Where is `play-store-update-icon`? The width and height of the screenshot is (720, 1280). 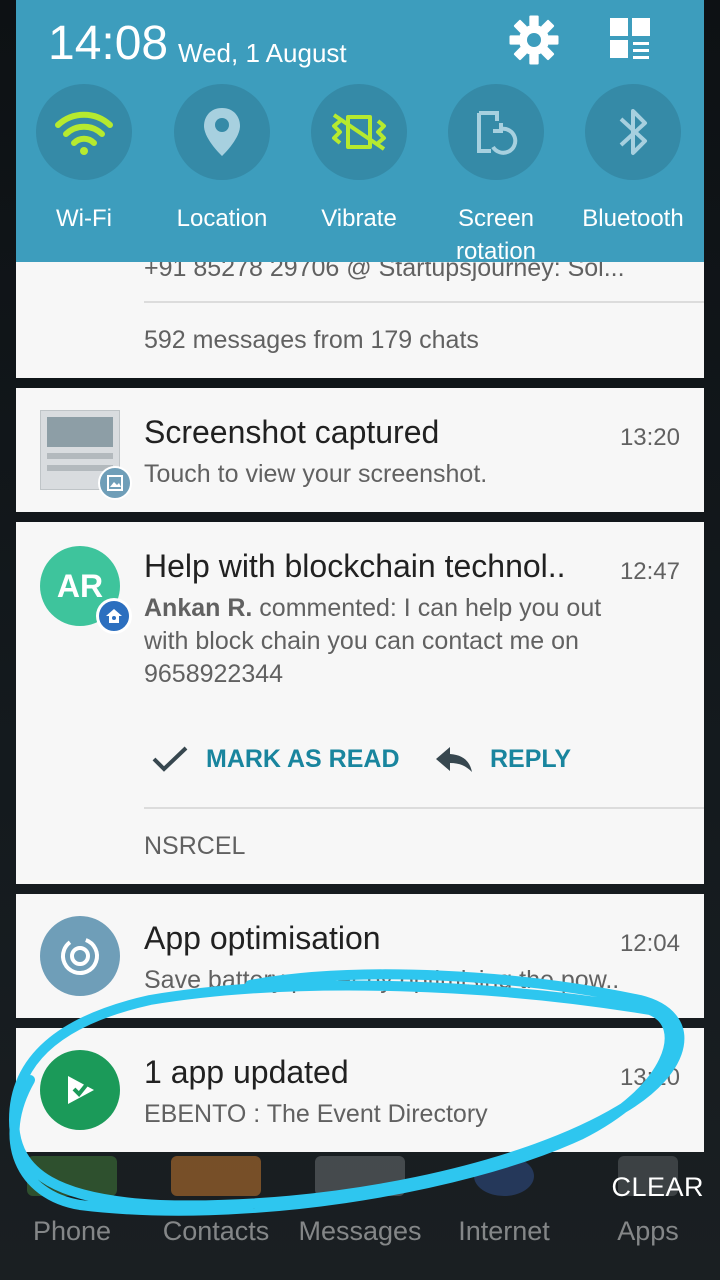
play-store-update-icon is located at coordinates (80, 1090).